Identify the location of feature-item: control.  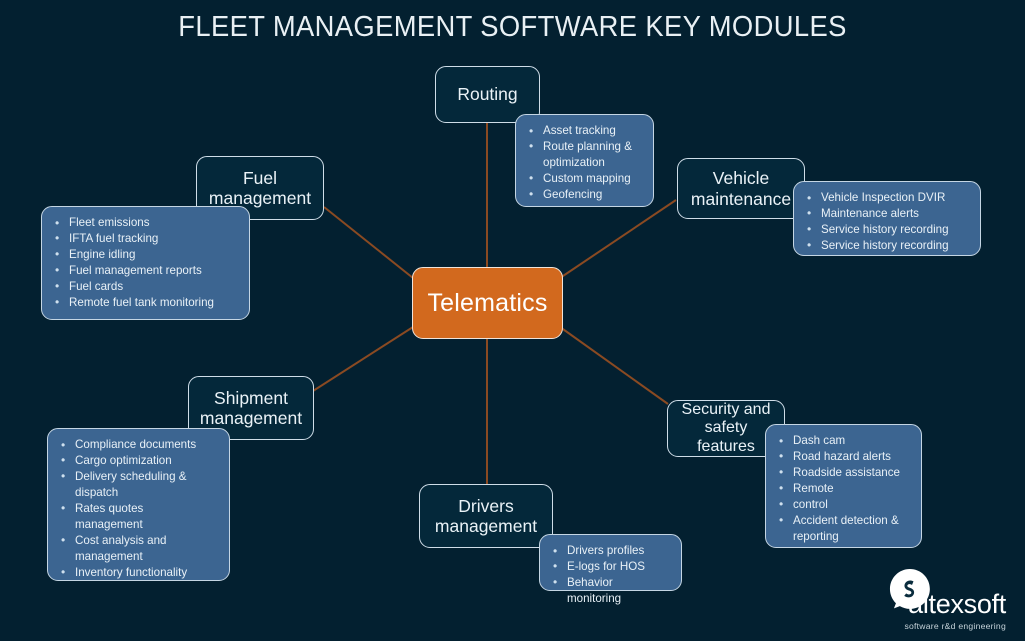
(842, 504).